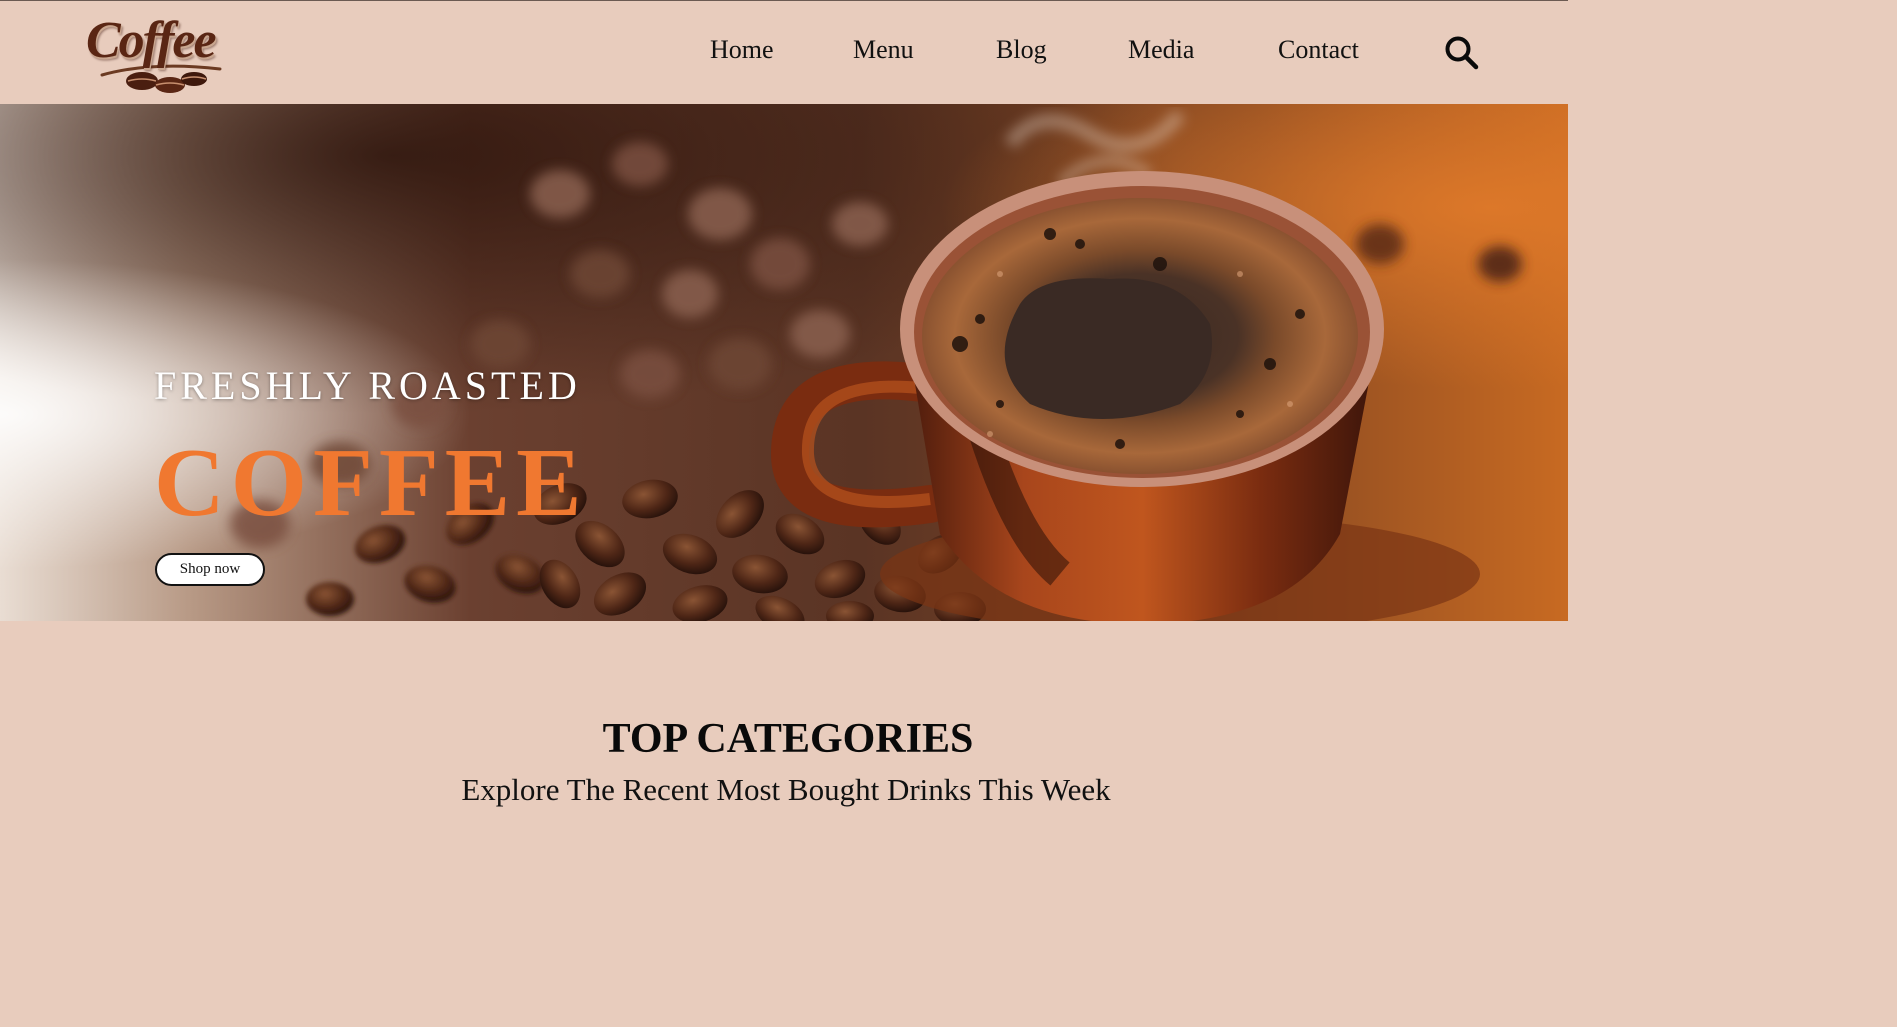  I want to click on hero-title: COFFEE, so click(371, 483).